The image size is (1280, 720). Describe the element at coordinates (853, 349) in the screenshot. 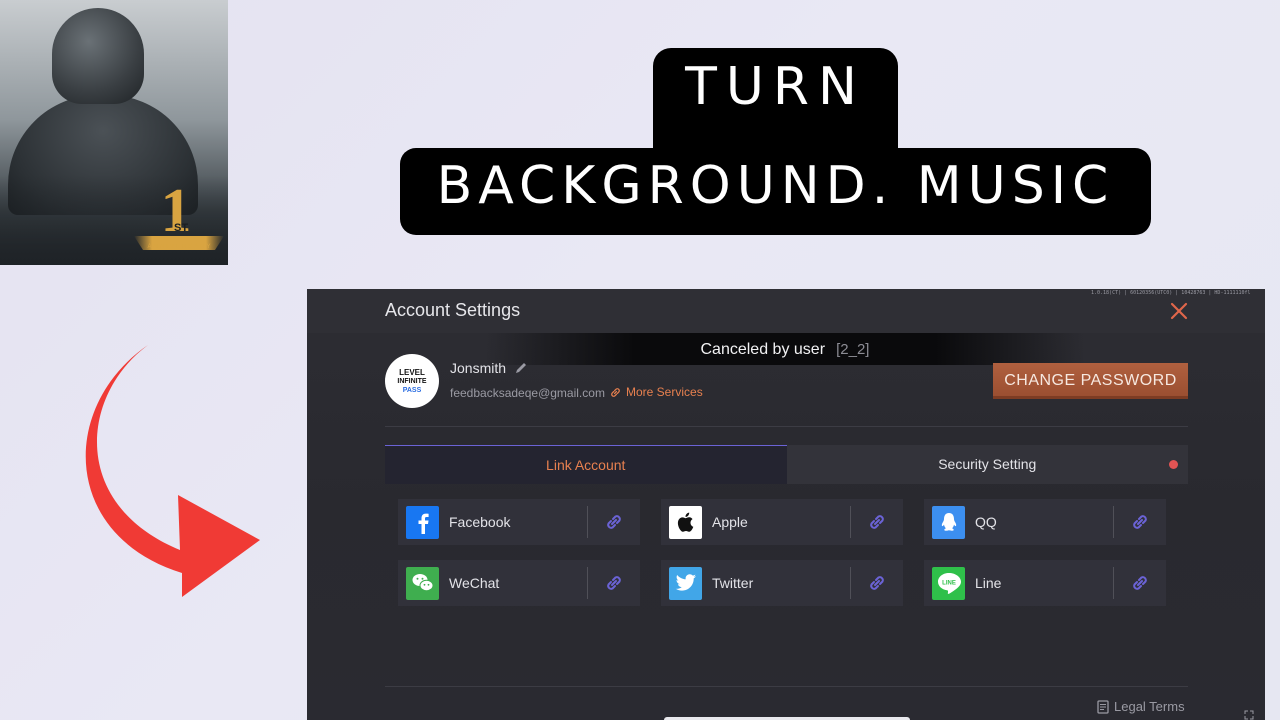

I see `toast-code: [2_2]` at that location.